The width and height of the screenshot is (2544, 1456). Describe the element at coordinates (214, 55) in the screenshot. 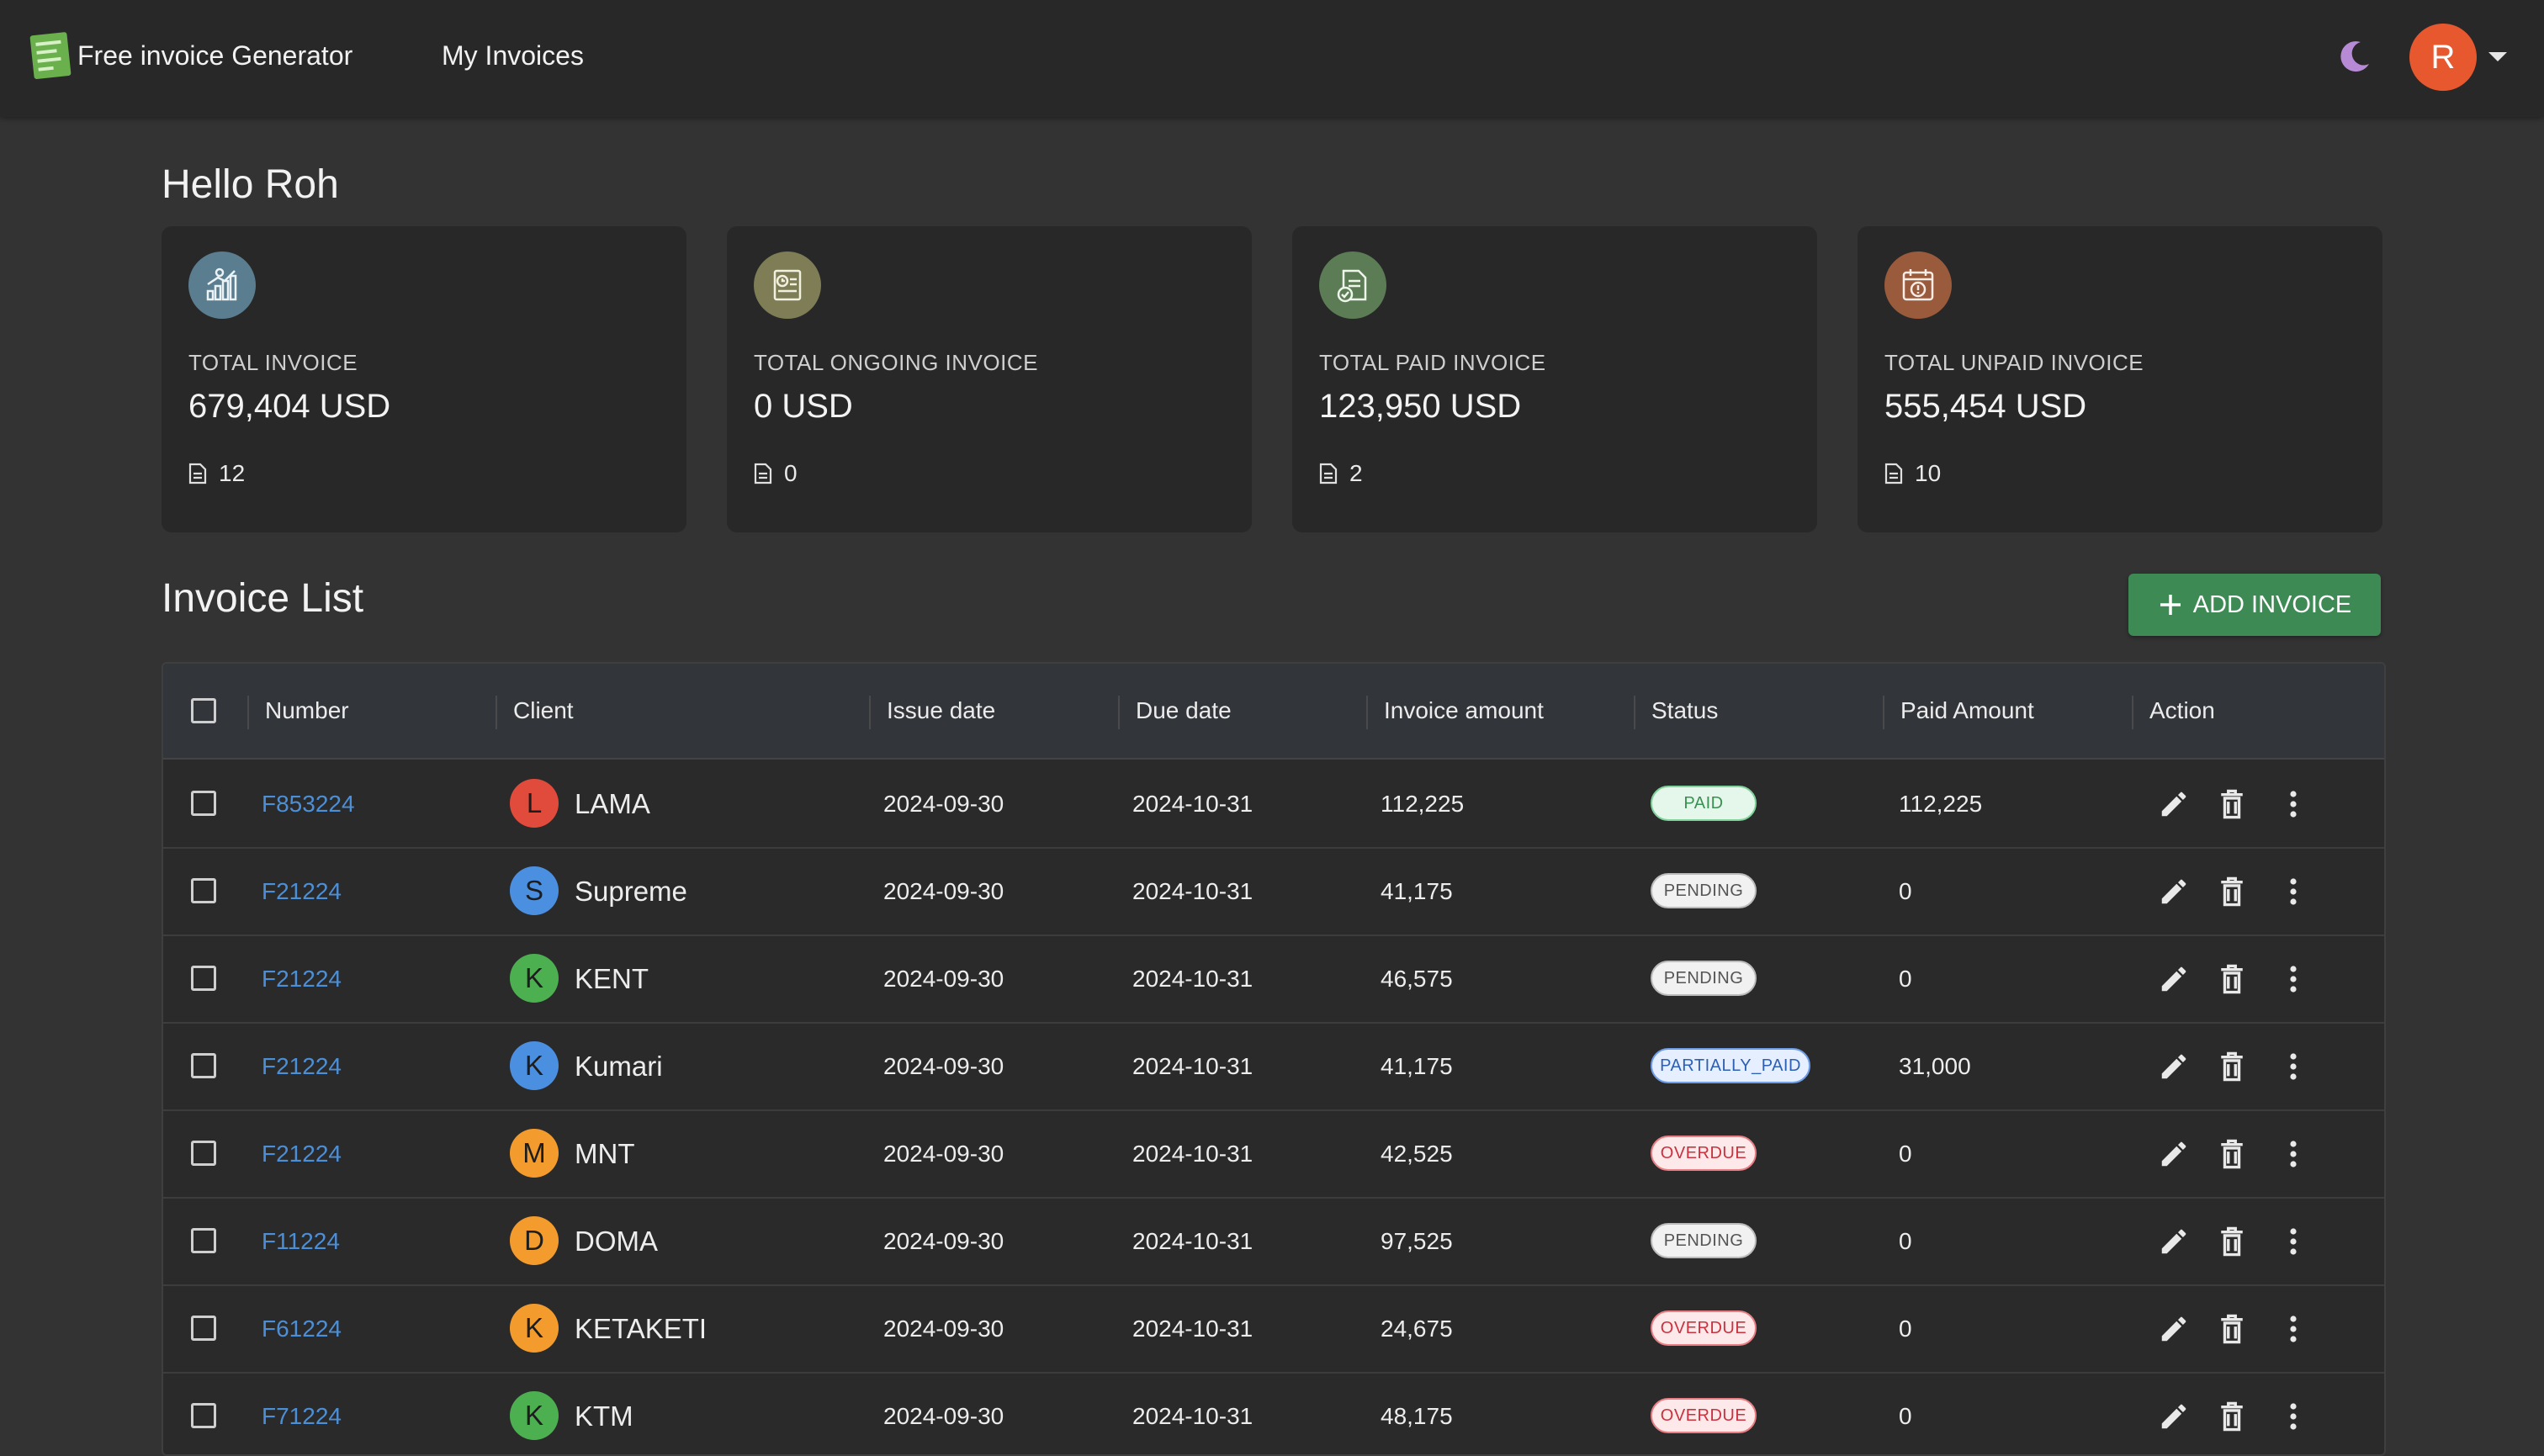

I see `app-brand-title: Free invoice Generator` at that location.